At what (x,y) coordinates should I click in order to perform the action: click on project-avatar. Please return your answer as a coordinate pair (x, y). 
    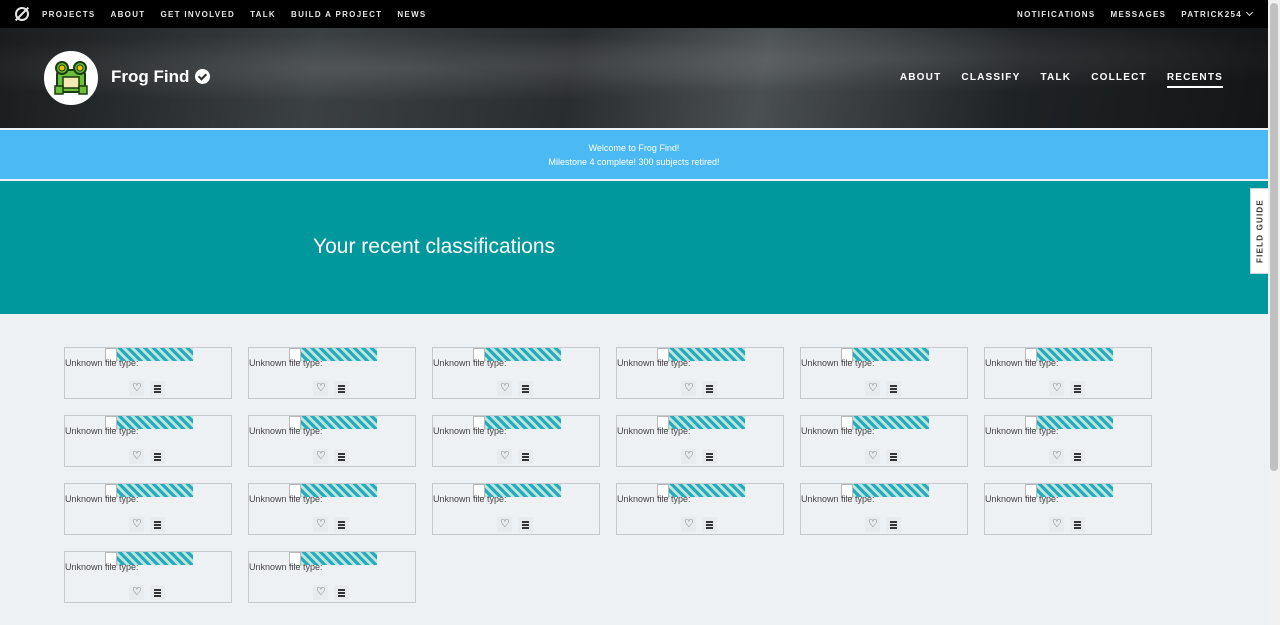
    Looking at the image, I should click on (71, 78).